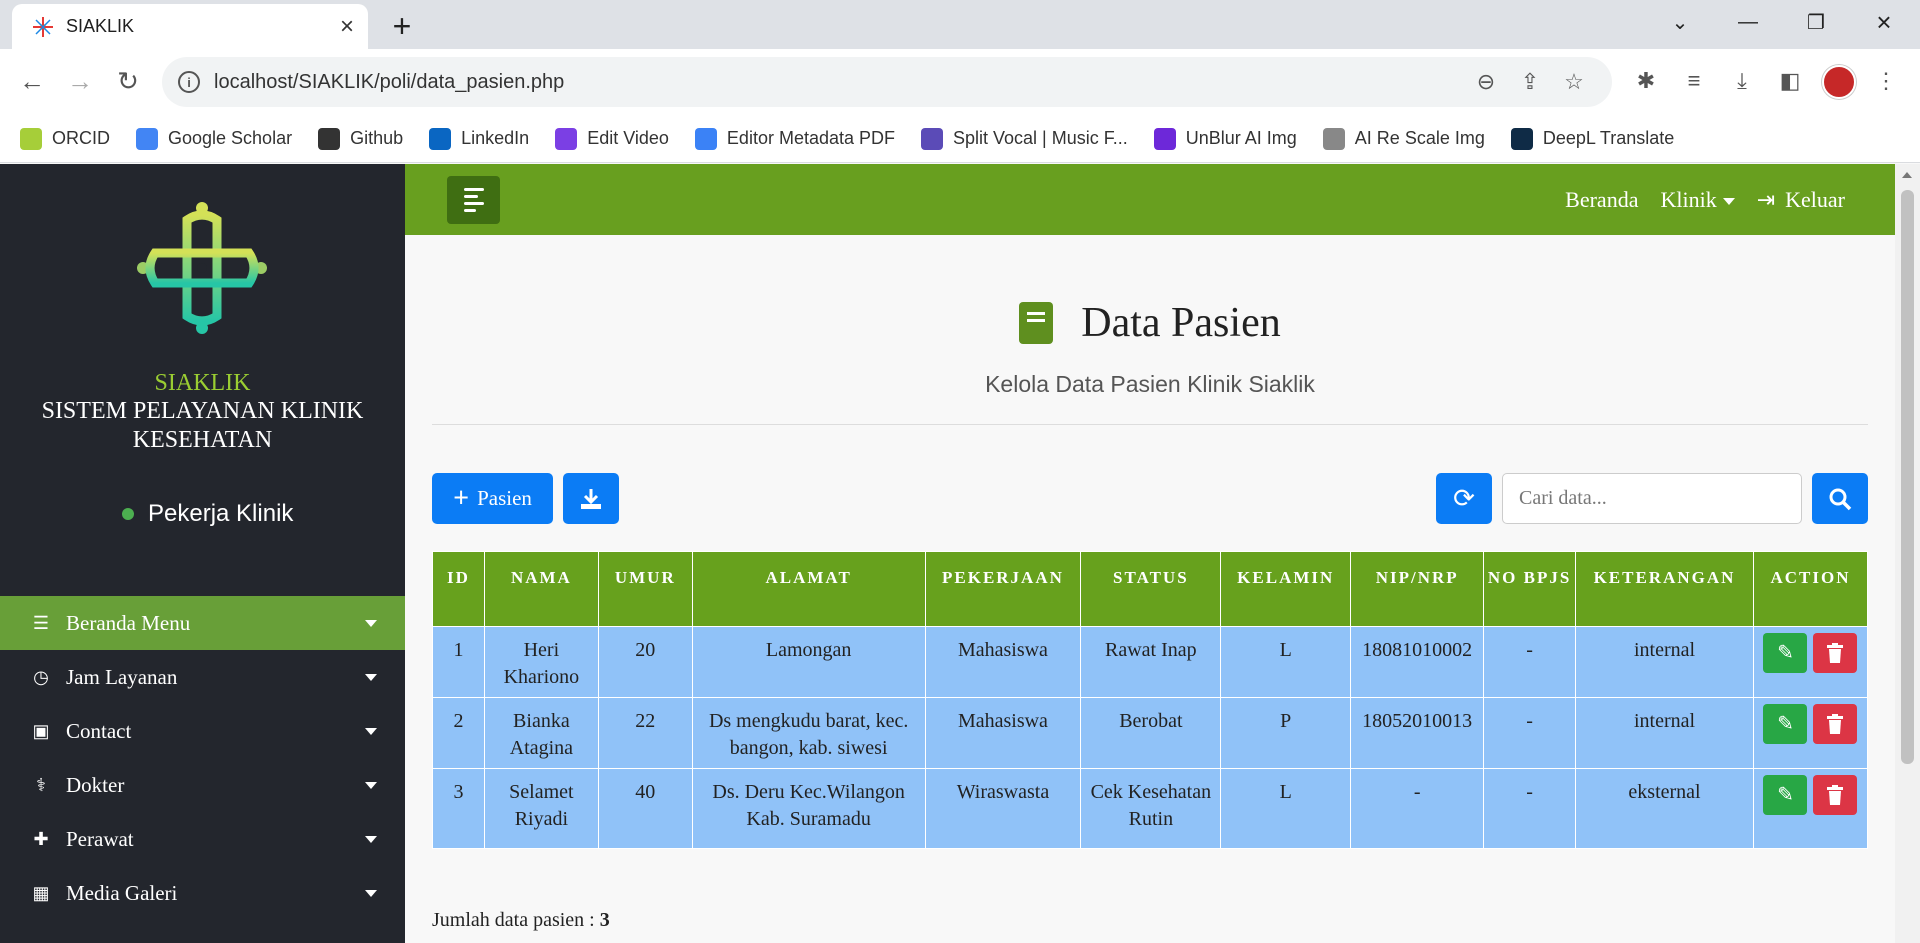 The height and width of the screenshot is (943, 1920). What do you see at coordinates (1592, 138) in the screenshot?
I see `bookmark-item: DeepL Translate` at bounding box center [1592, 138].